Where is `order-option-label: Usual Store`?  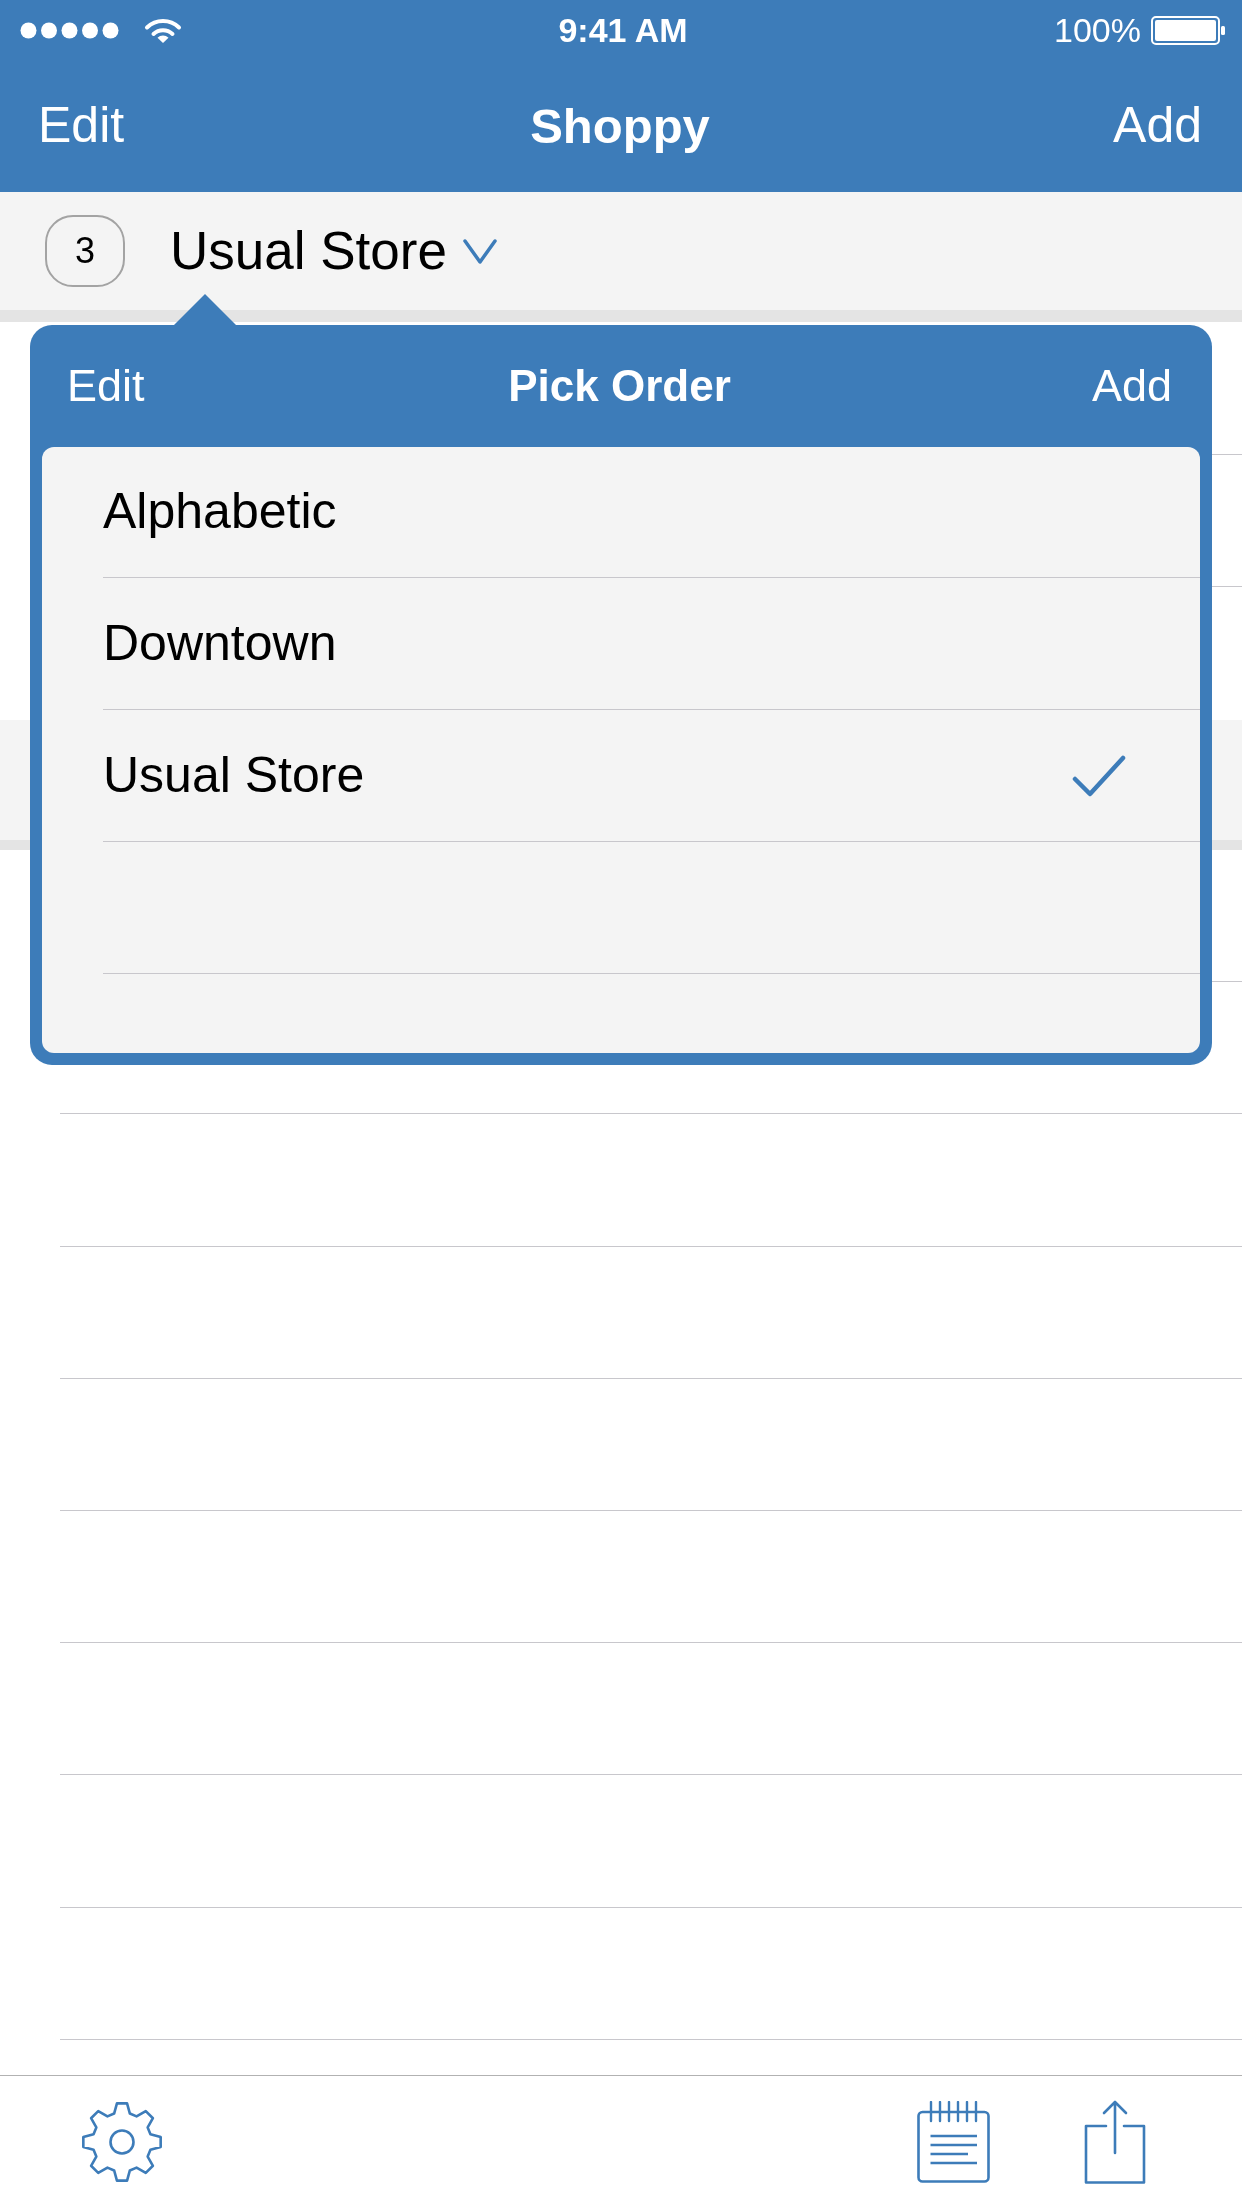
order-option-label: Usual Store is located at coordinates (234, 775).